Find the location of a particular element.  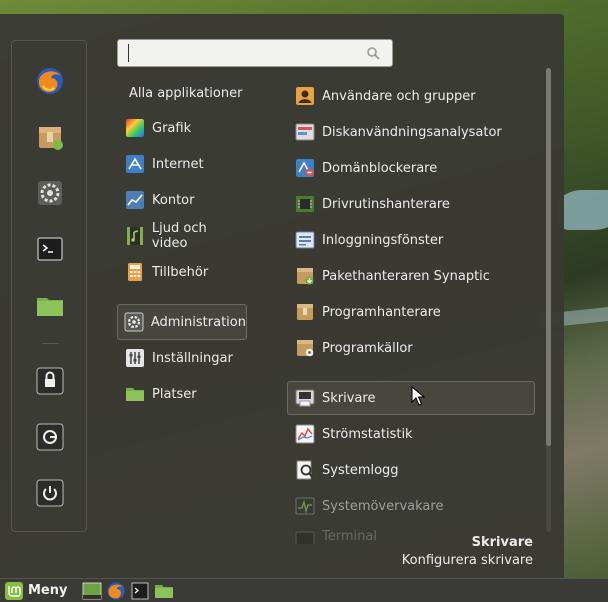

app-label: Användare och grupper is located at coordinates (399, 96).